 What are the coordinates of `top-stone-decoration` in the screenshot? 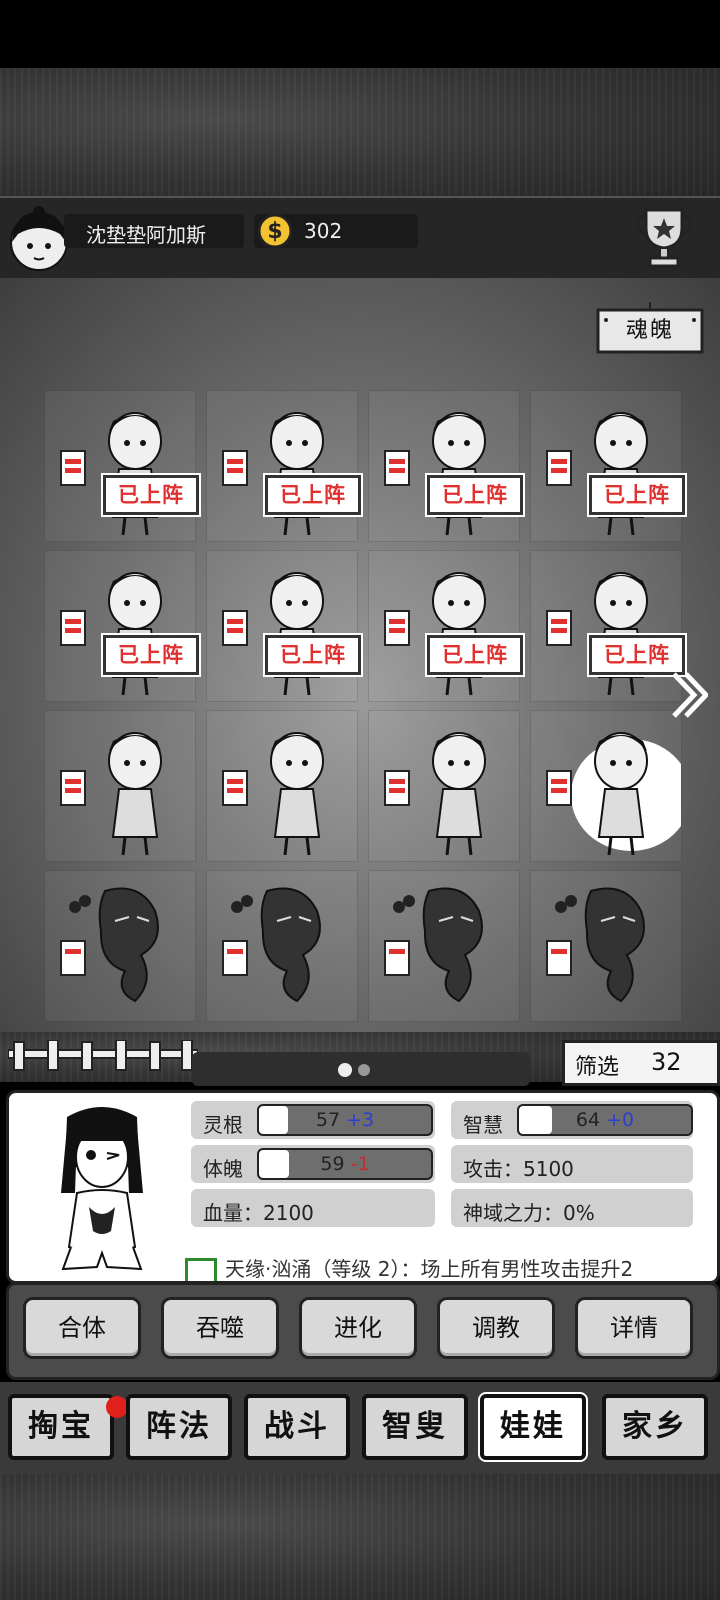 It's located at (360, 132).